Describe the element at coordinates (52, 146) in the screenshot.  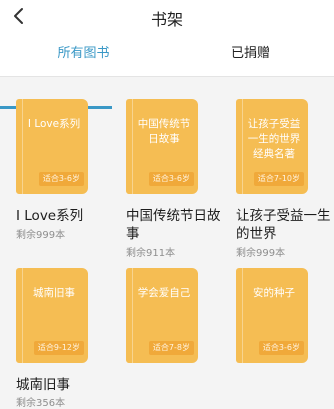
I see `book-cover: I Love系列 适合3-6岁` at that location.